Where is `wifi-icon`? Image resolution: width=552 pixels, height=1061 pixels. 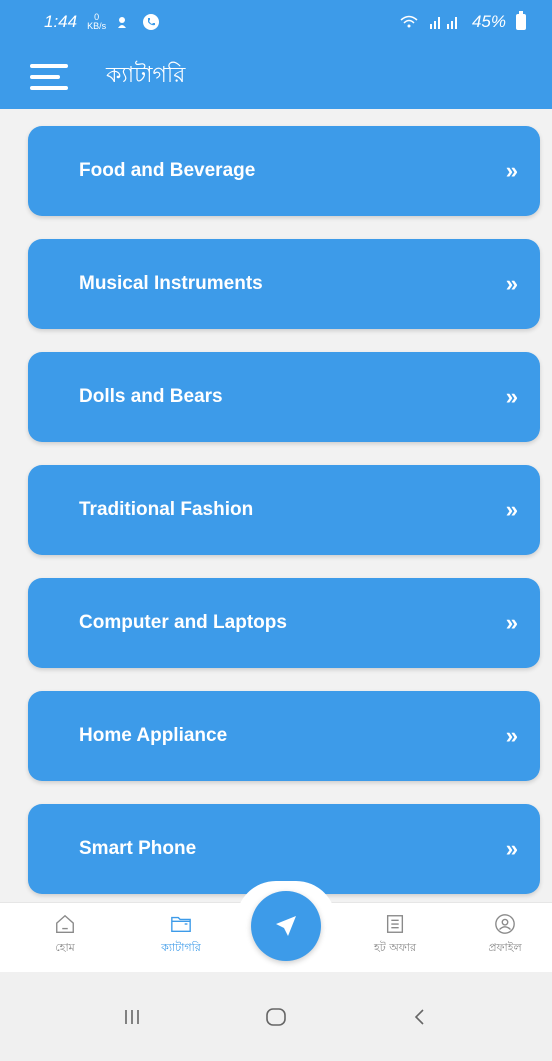 wifi-icon is located at coordinates (409, 21).